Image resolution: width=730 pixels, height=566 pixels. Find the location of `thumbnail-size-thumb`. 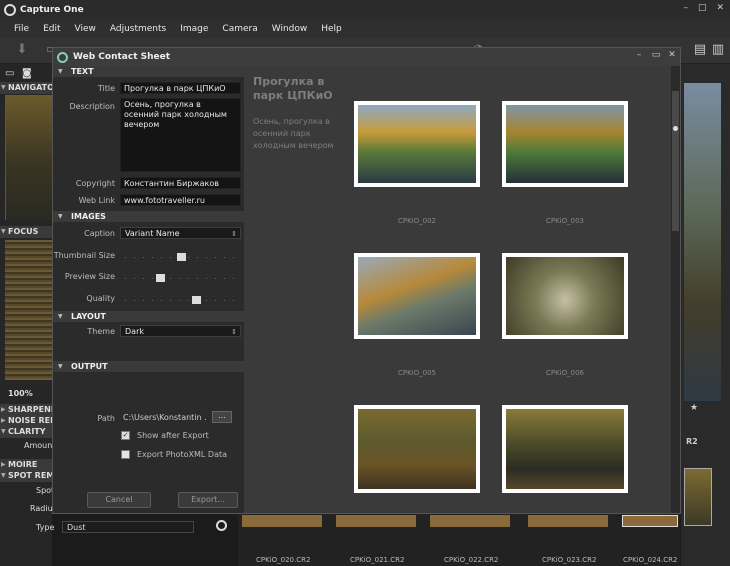

thumbnail-size-thumb is located at coordinates (181, 257).